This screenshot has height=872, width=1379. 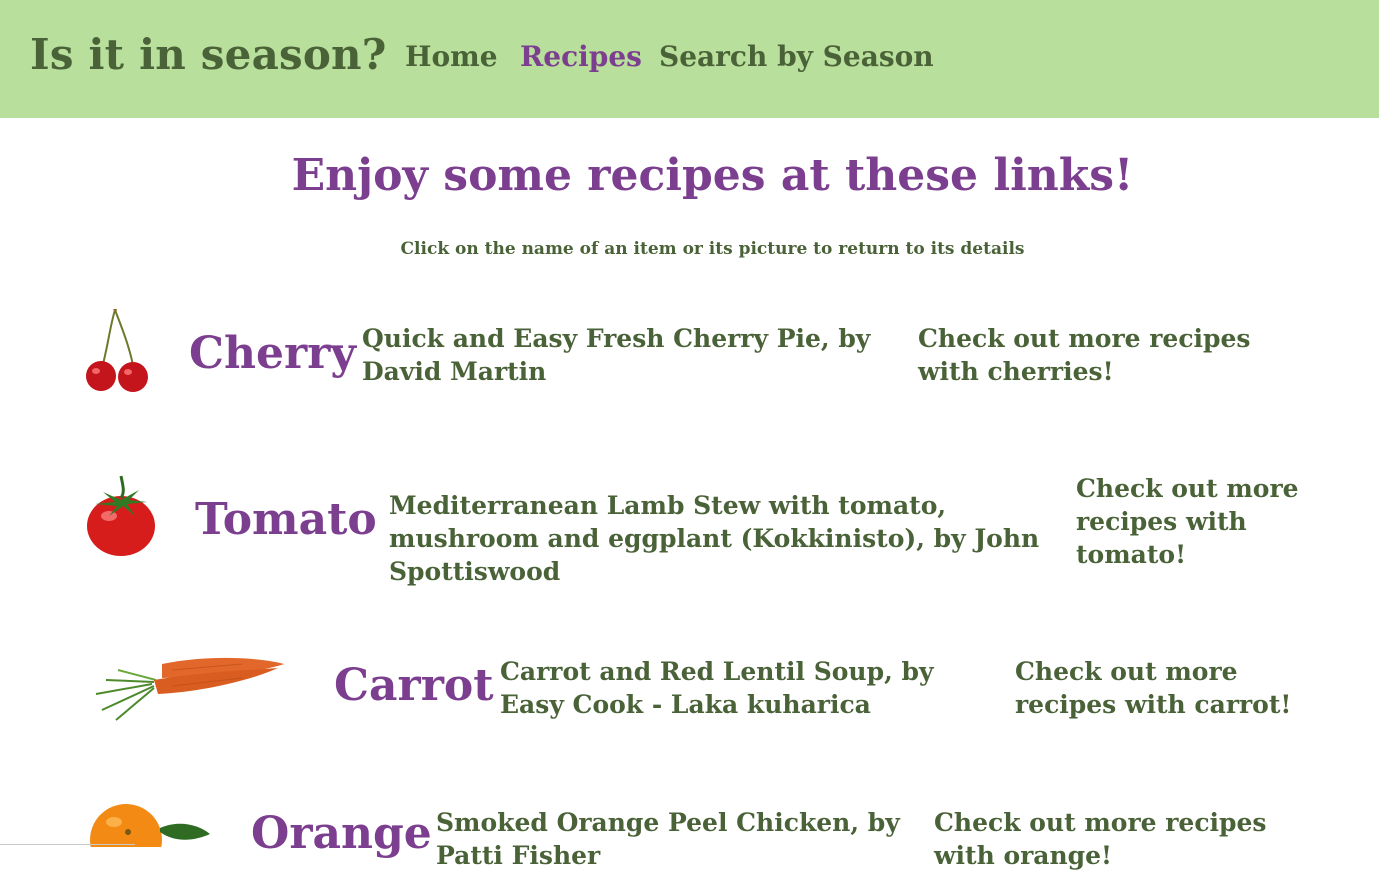 I want to click on item-name-tomato: Tomato, so click(x=286, y=519).